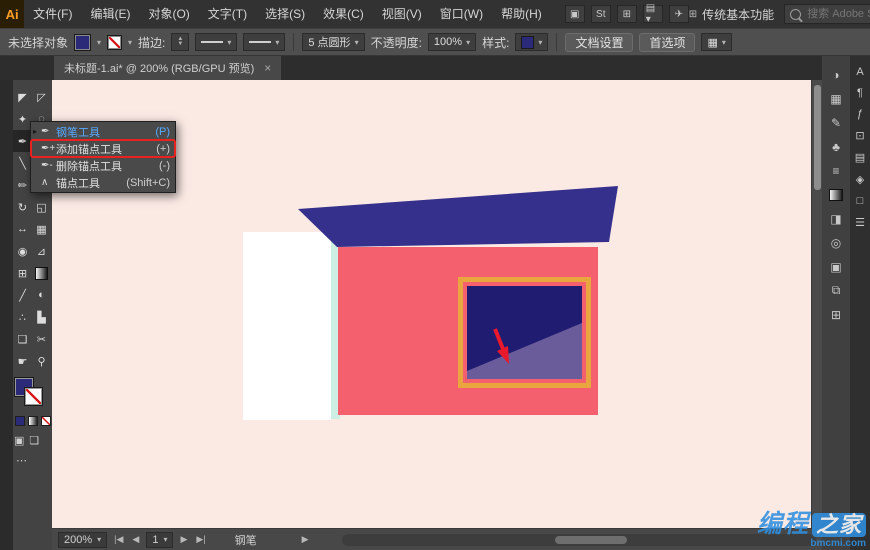 The height and width of the screenshot is (550, 870). Describe the element at coordinates (216, 42) in the screenshot. I see `width-profile-dropdown: ▾` at that location.